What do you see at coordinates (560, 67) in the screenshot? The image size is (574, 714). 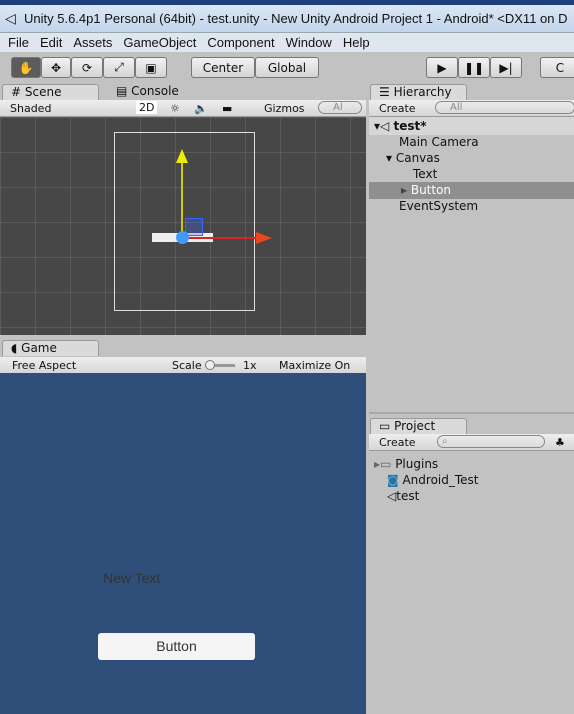 I see `collab-label: C` at bounding box center [560, 67].